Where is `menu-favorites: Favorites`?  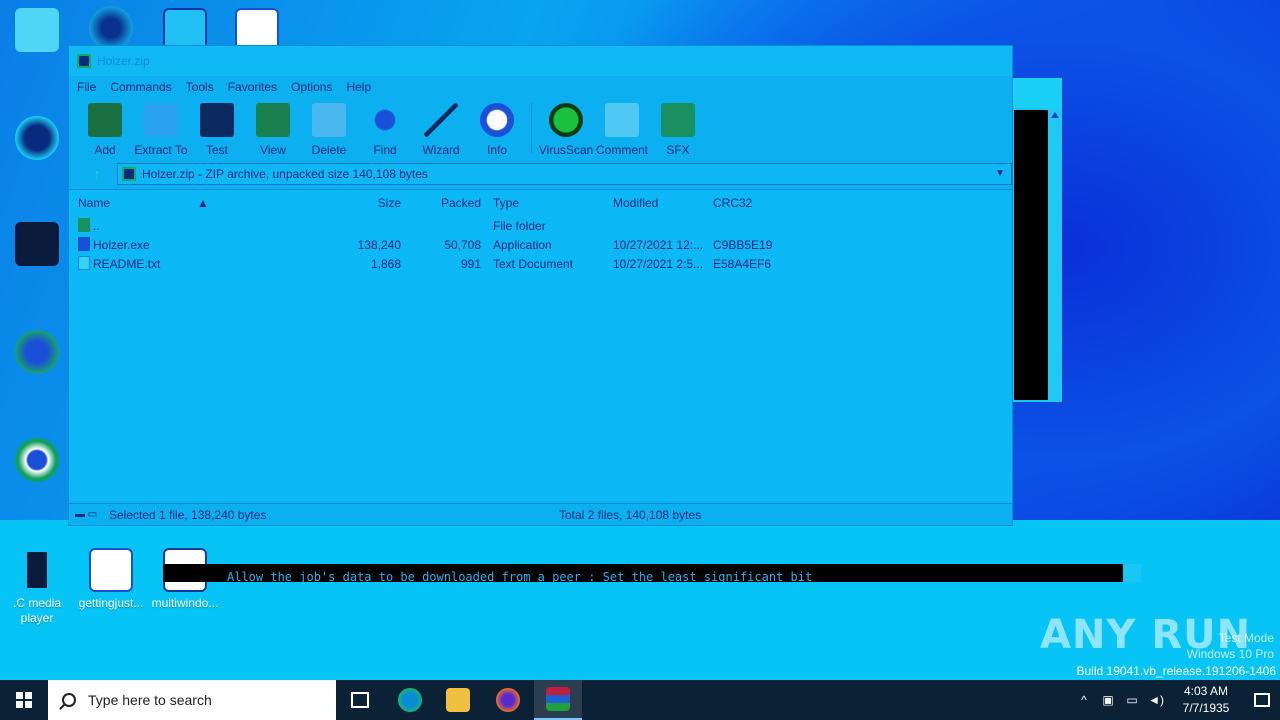 menu-favorites: Favorites is located at coordinates (252, 87).